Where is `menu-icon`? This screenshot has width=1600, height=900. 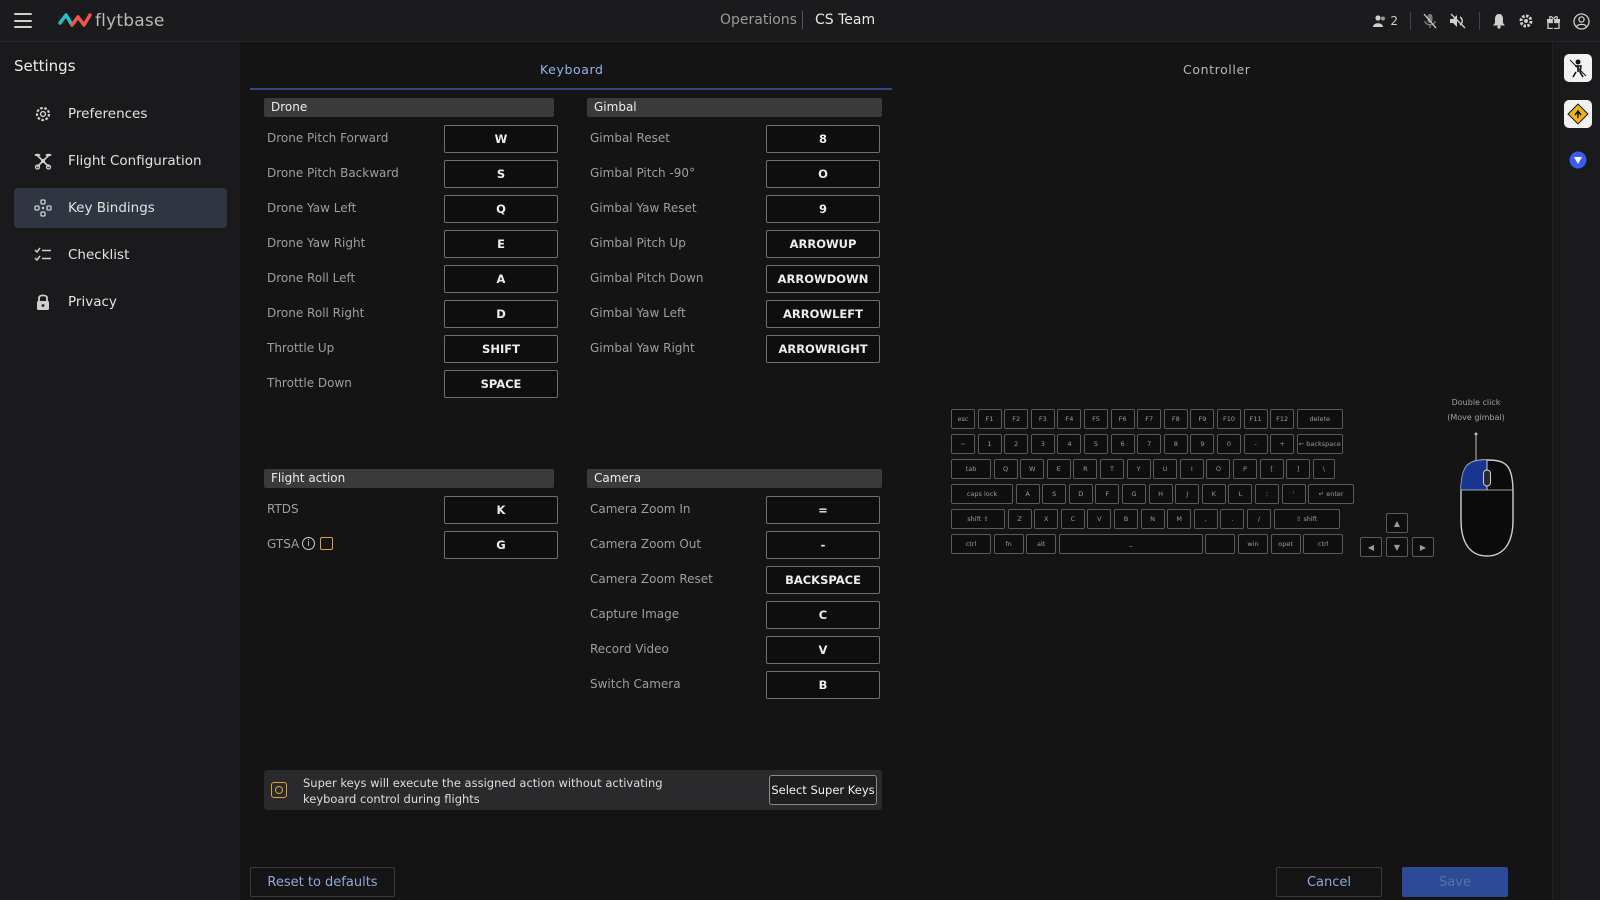
menu-icon is located at coordinates (23, 20).